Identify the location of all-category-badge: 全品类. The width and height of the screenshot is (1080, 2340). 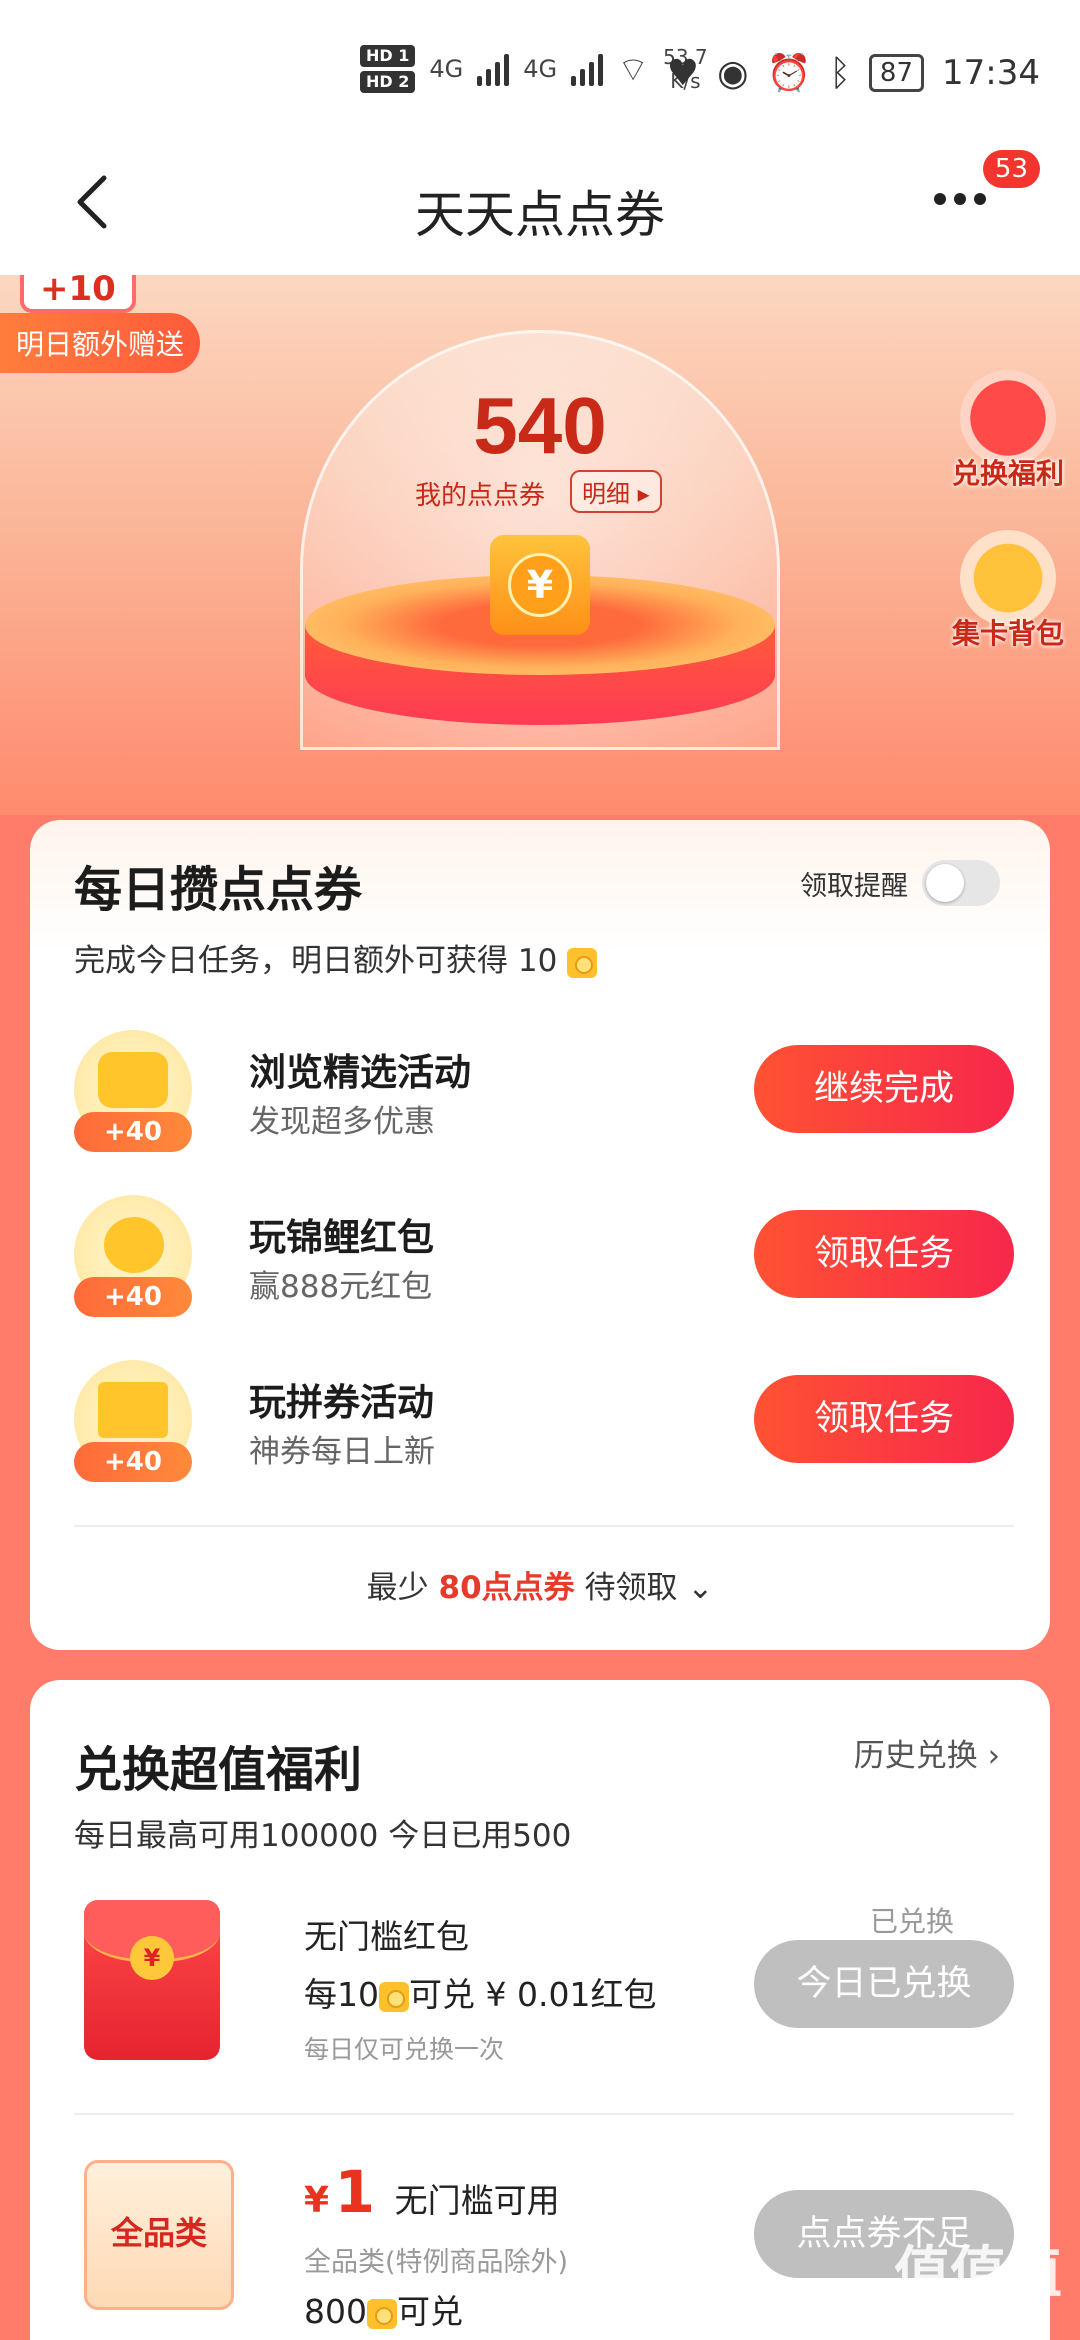
(159, 2235).